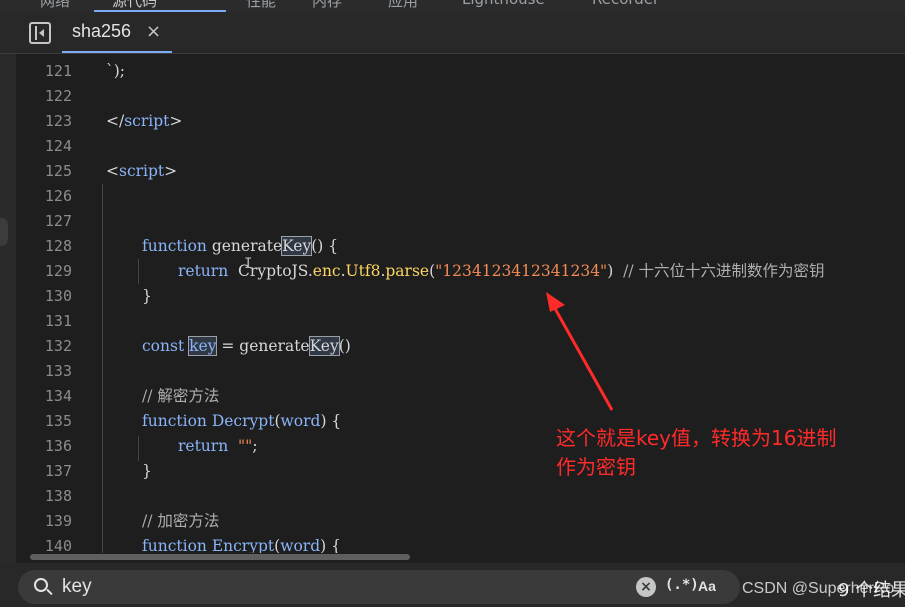 The width and height of the screenshot is (905, 607). Describe the element at coordinates (144, 121) in the screenshot. I see `code-text: </script>` at that location.